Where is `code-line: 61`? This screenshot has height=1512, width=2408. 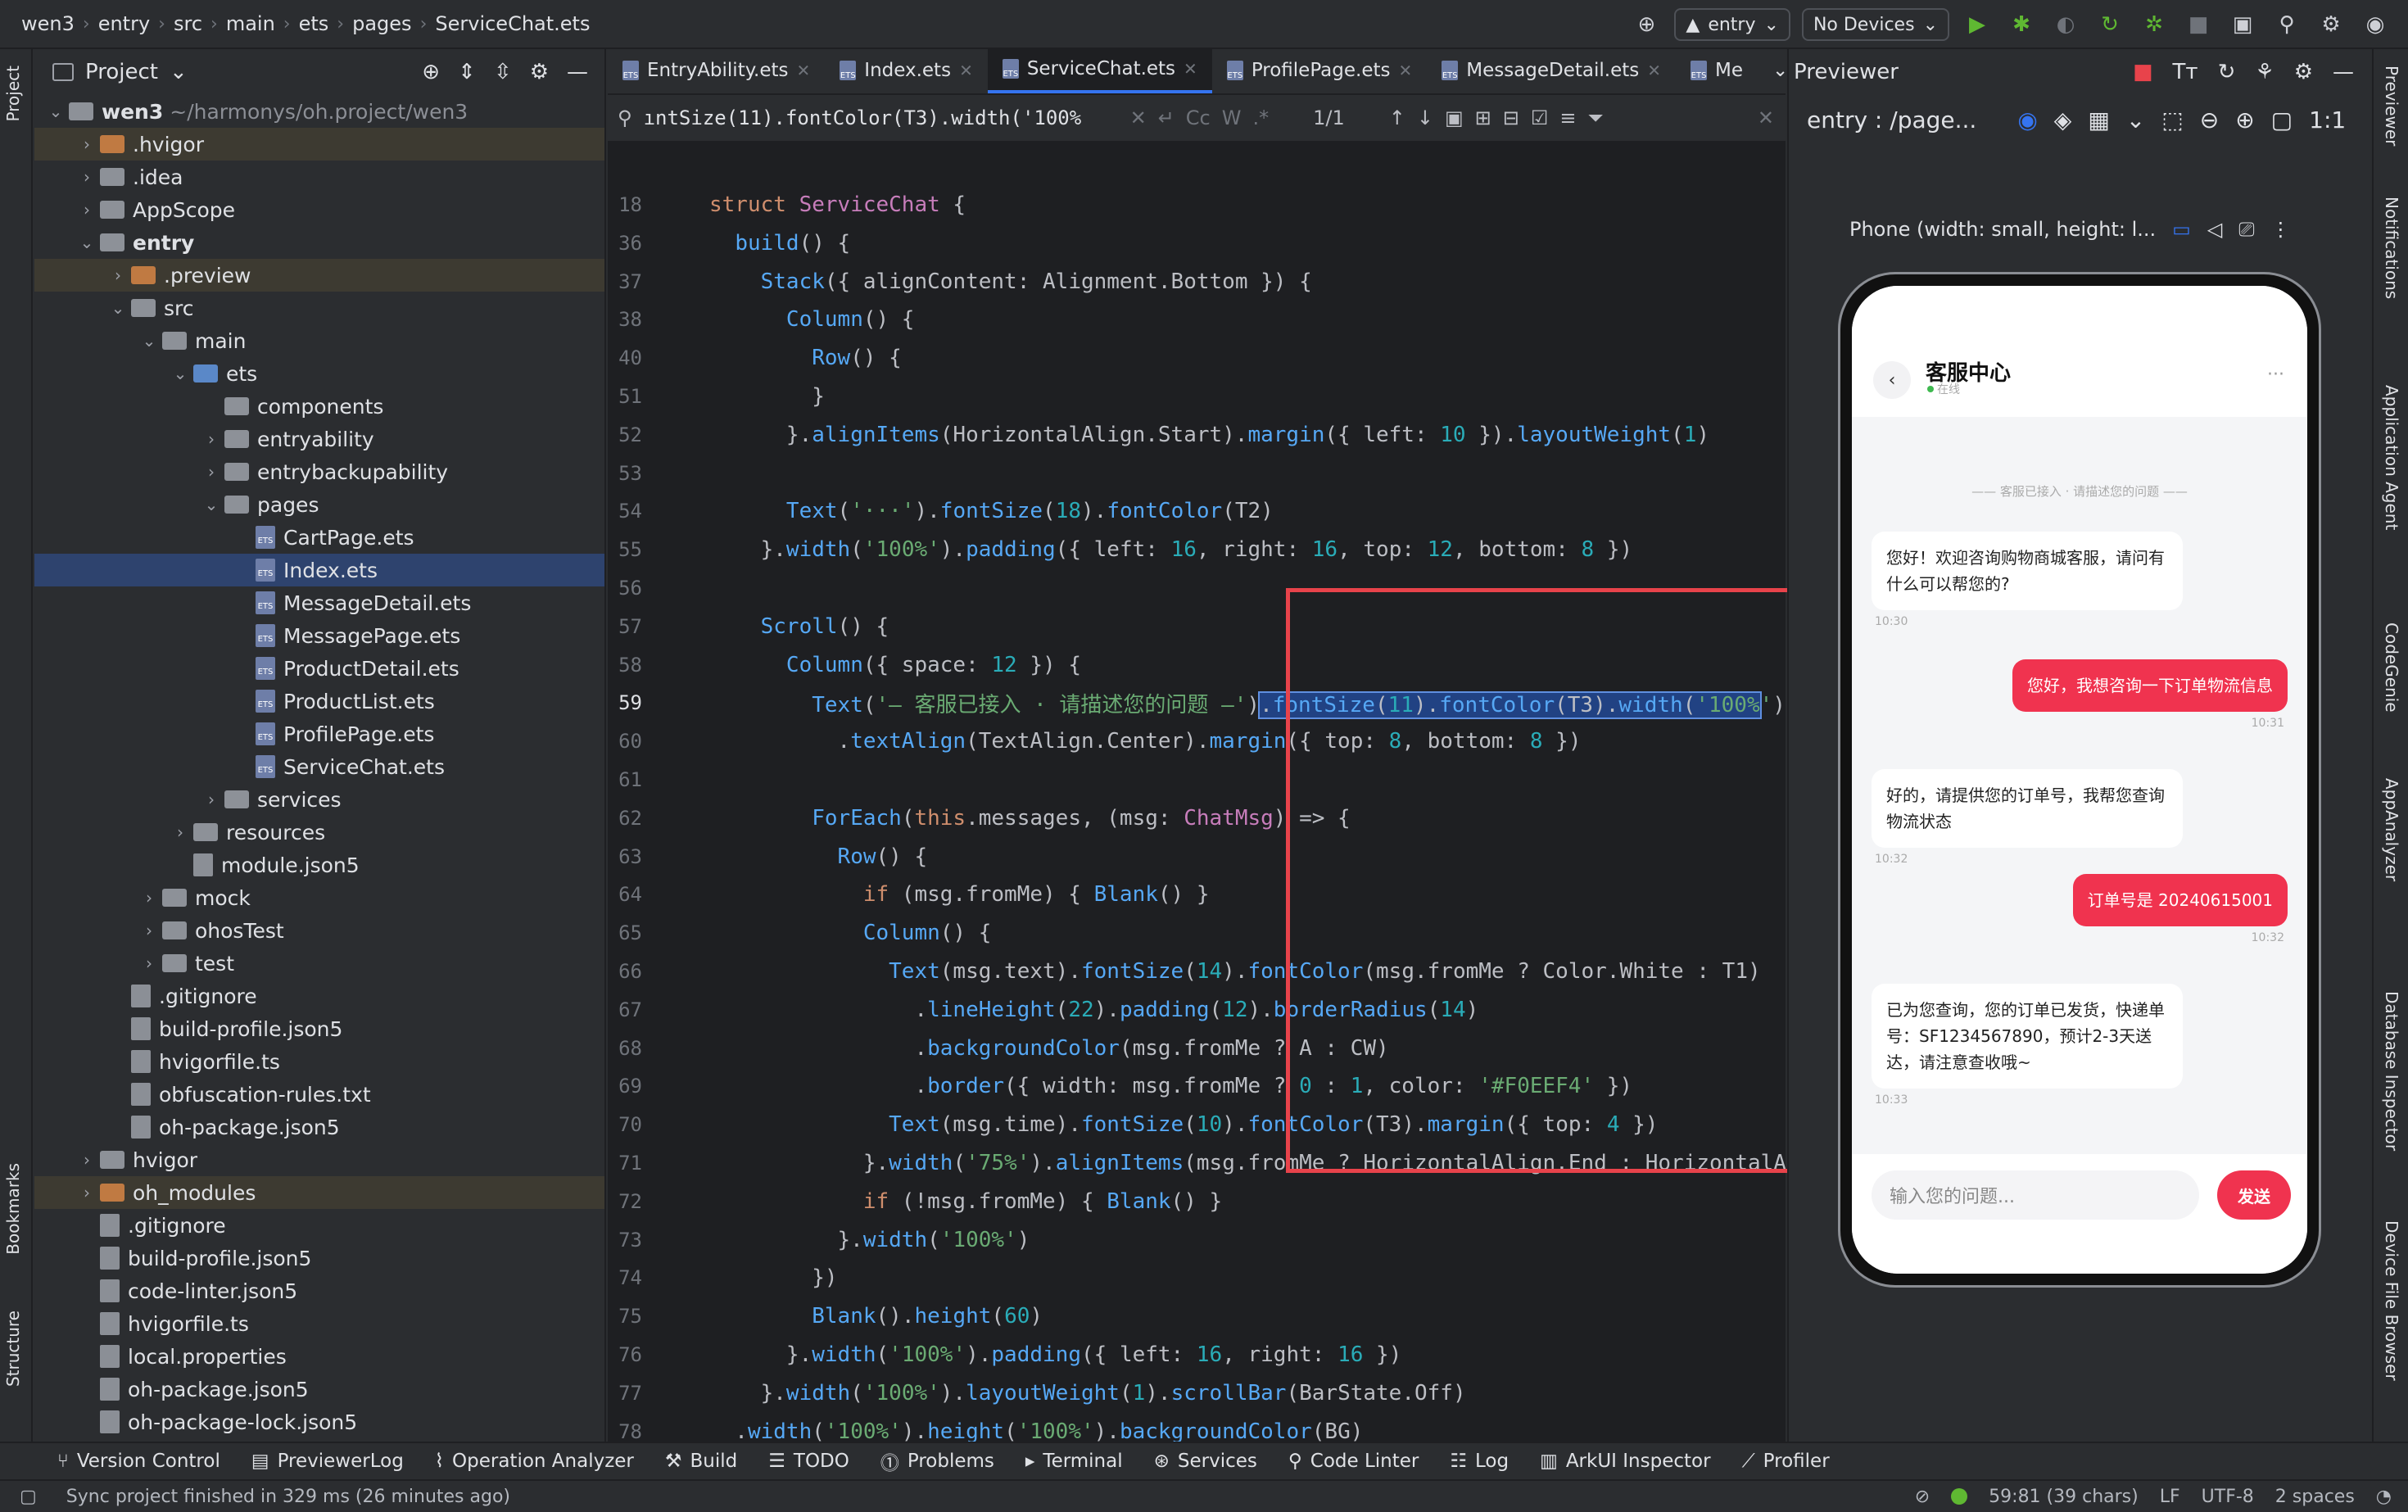
code-line: 61 is located at coordinates (1197, 780).